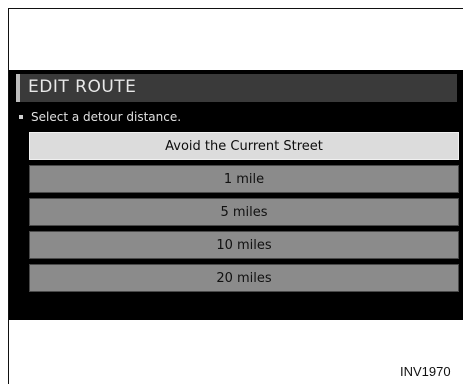 The image size is (463, 384). Describe the element at coordinates (425, 371) in the screenshot. I see `figure-code: INV1970` at that location.